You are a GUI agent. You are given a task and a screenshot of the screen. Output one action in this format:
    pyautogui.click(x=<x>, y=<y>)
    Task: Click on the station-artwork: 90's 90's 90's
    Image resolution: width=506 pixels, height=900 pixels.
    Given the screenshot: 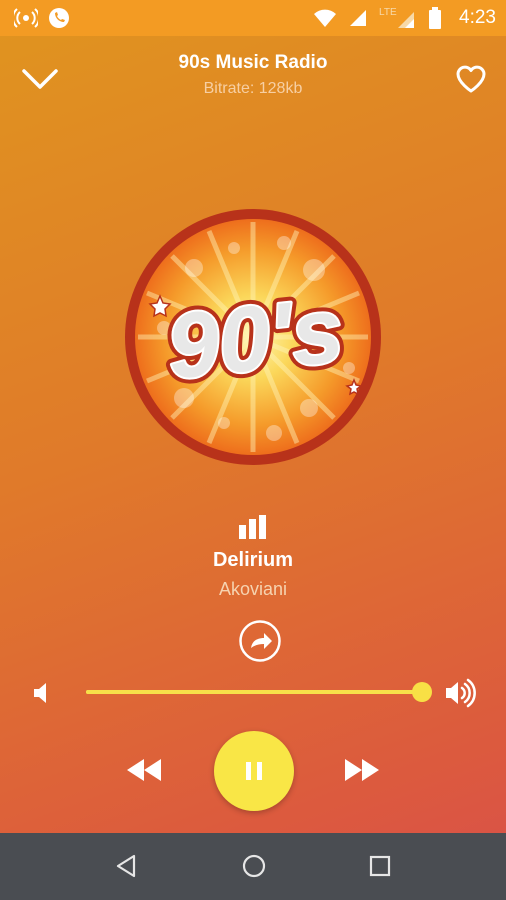 What is the action you would take?
    pyautogui.click(x=253, y=337)
    